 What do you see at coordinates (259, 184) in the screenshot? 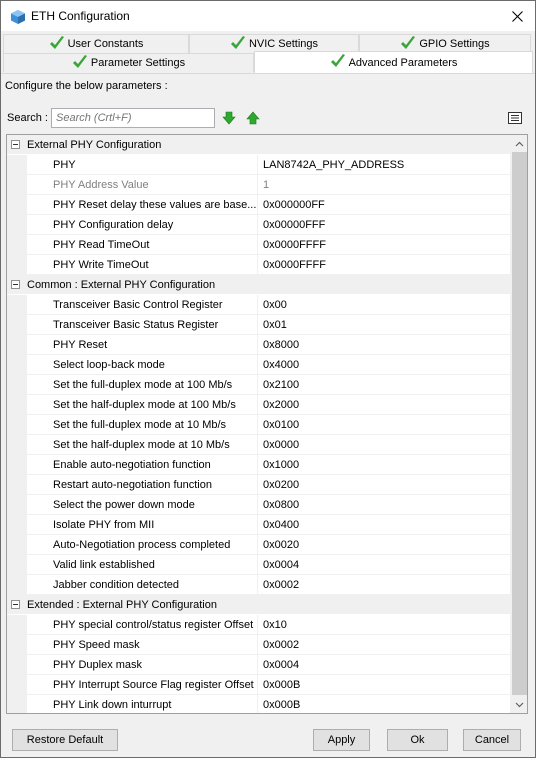
I see `property-row: PHY Address Value 1` at bounding box center [259, 184].